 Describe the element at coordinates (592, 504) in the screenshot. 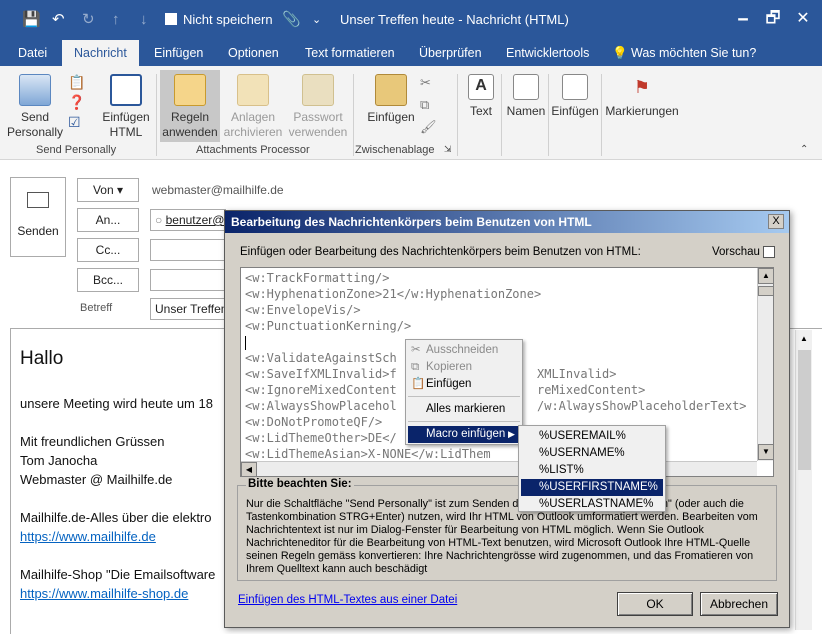

I see `macro-item-userlastname: %USERLASTNAME%` at that location.